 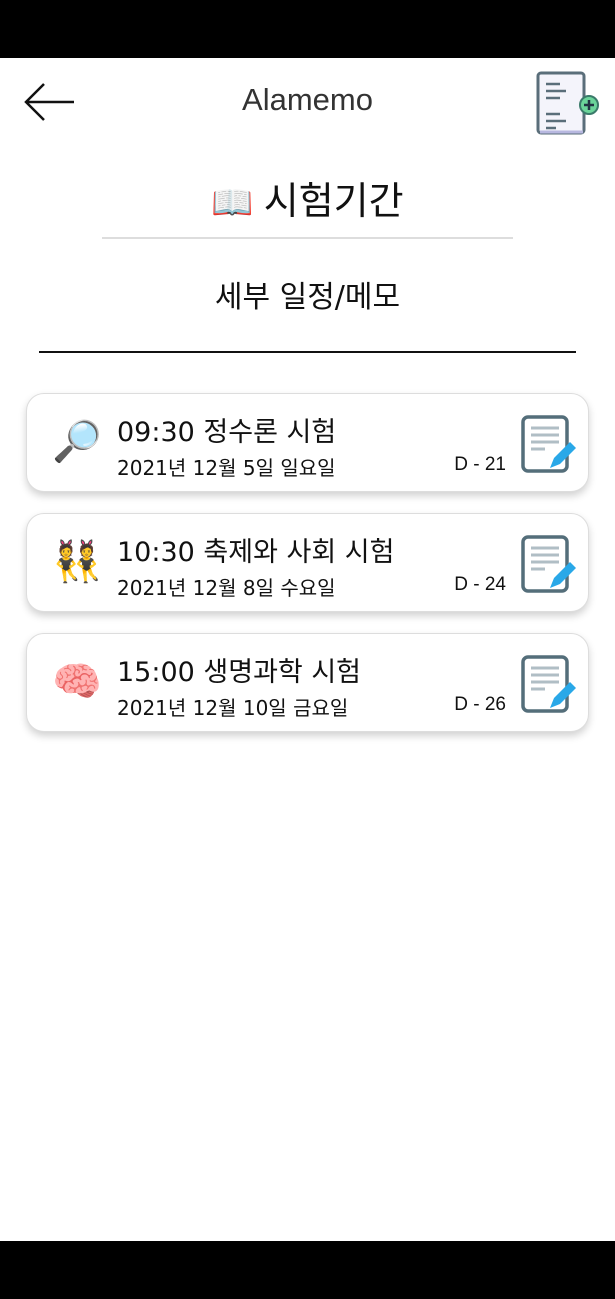 What do you see at coordinates (233, 708) in the screenshot?
I see `schedule-date: 2021년 12월 10일 금요일` at bounding box center [233, 708].